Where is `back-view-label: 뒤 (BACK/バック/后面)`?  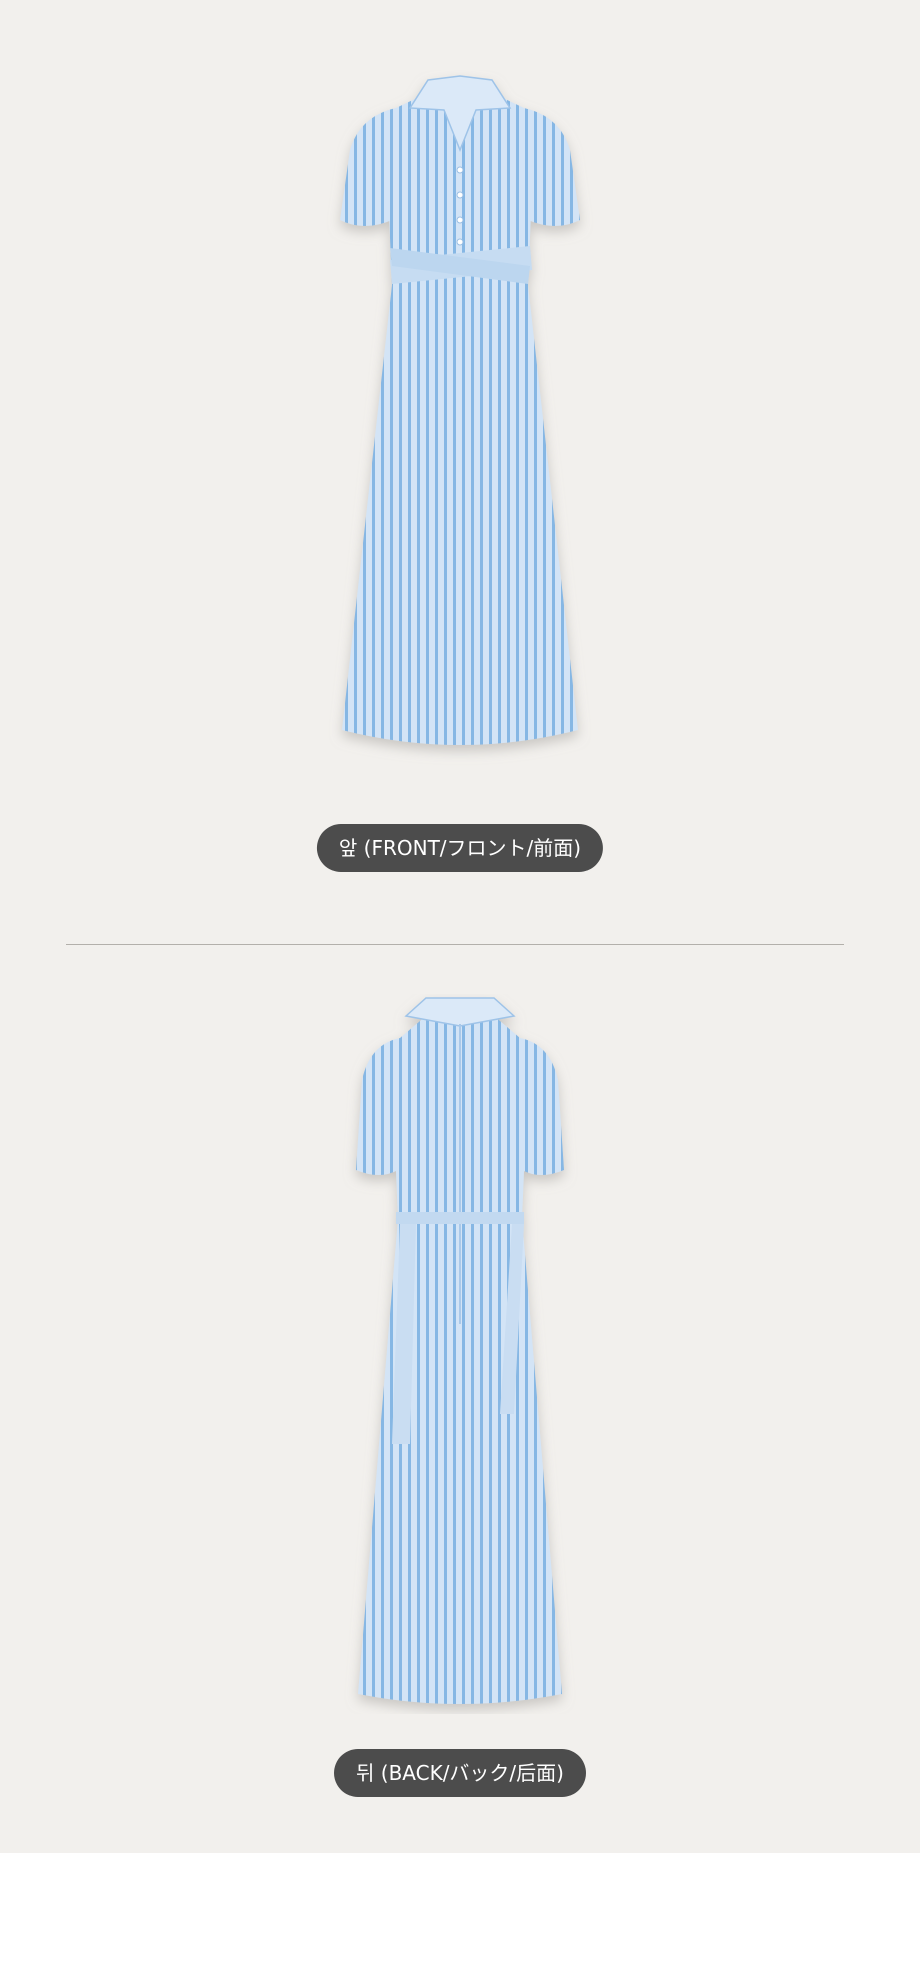
back-view-label: 뒤 (BACK/バック/后面) is located at coordinates (460, 1773).